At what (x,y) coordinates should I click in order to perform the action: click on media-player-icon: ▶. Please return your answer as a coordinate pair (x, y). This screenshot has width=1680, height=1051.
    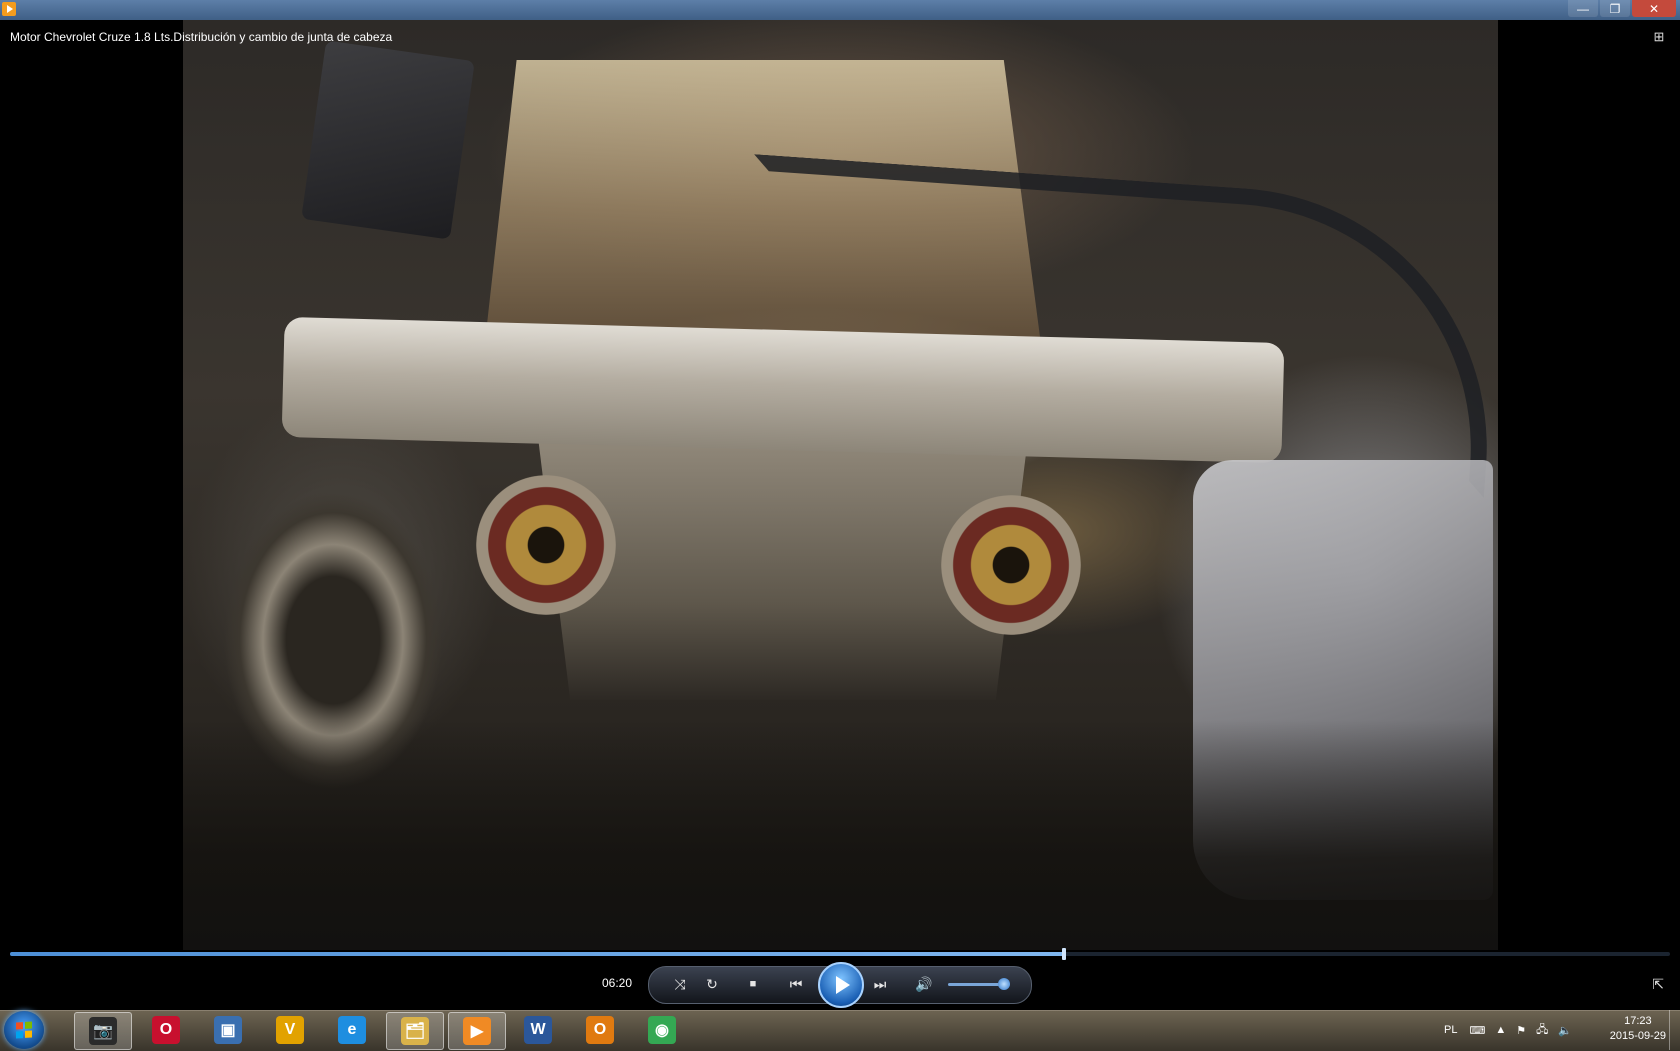
    Looking at the image, I should click on (477, 1031).